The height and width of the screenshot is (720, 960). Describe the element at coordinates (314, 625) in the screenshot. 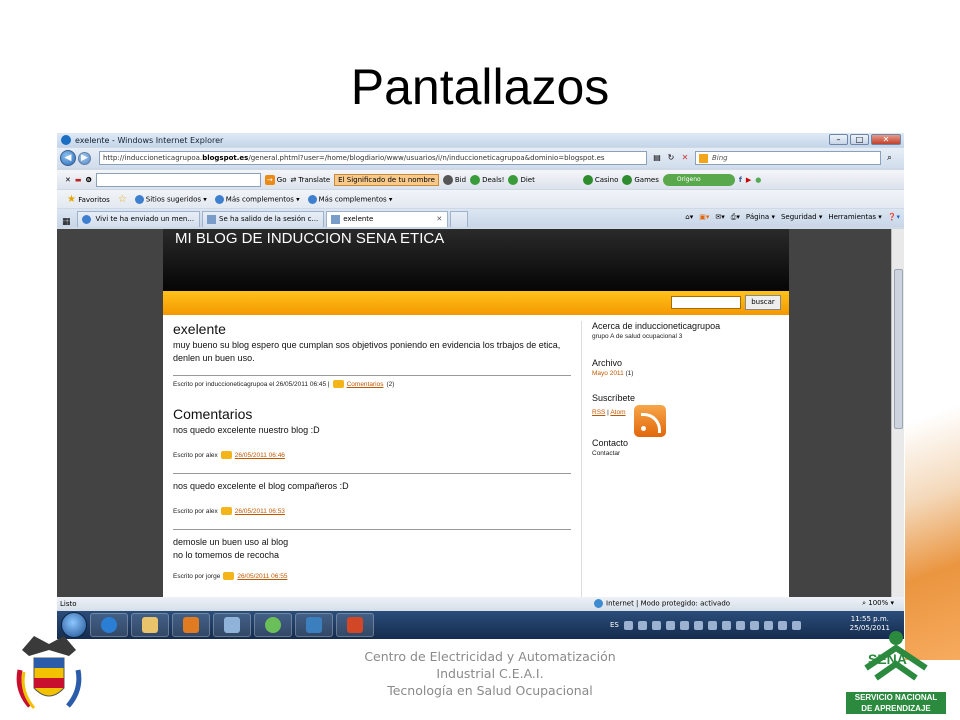

I see `taskbar-app-a` at that location.